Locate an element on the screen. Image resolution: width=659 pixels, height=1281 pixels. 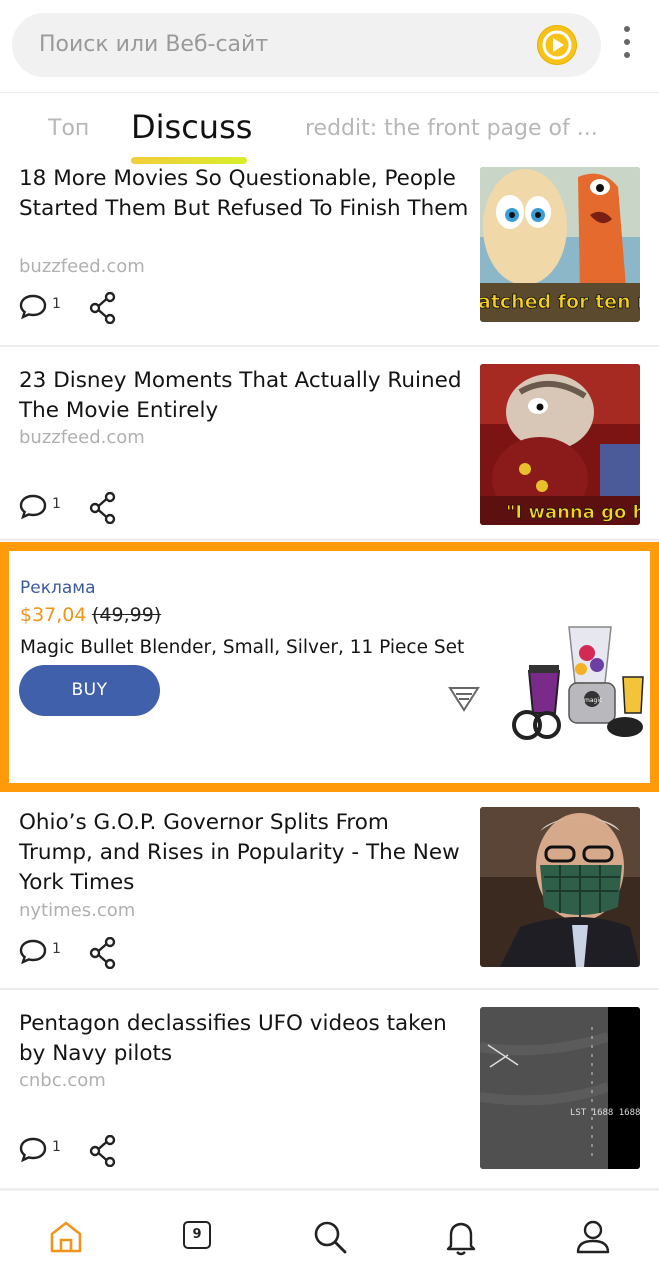
user-icon is located at coordinates (593, 1237).